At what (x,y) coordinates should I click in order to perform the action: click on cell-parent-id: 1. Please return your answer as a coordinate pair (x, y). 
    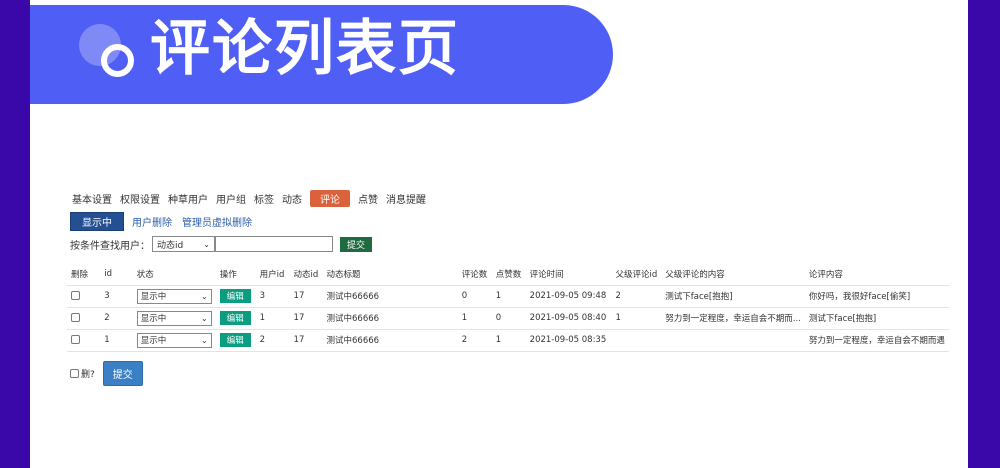
    Looking at the image, I should click on (636, 318).